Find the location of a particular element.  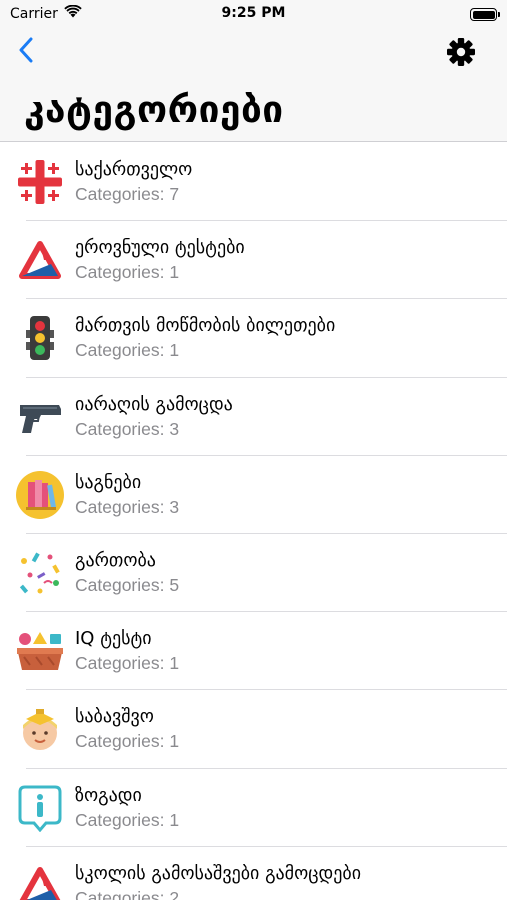

gear-icon is located at coordinates (461, 54).